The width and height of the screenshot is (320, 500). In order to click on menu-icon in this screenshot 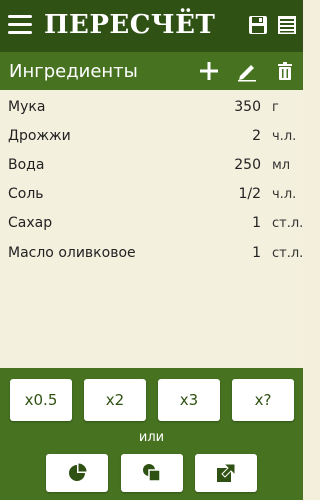, I will do `click(20, 25)`.